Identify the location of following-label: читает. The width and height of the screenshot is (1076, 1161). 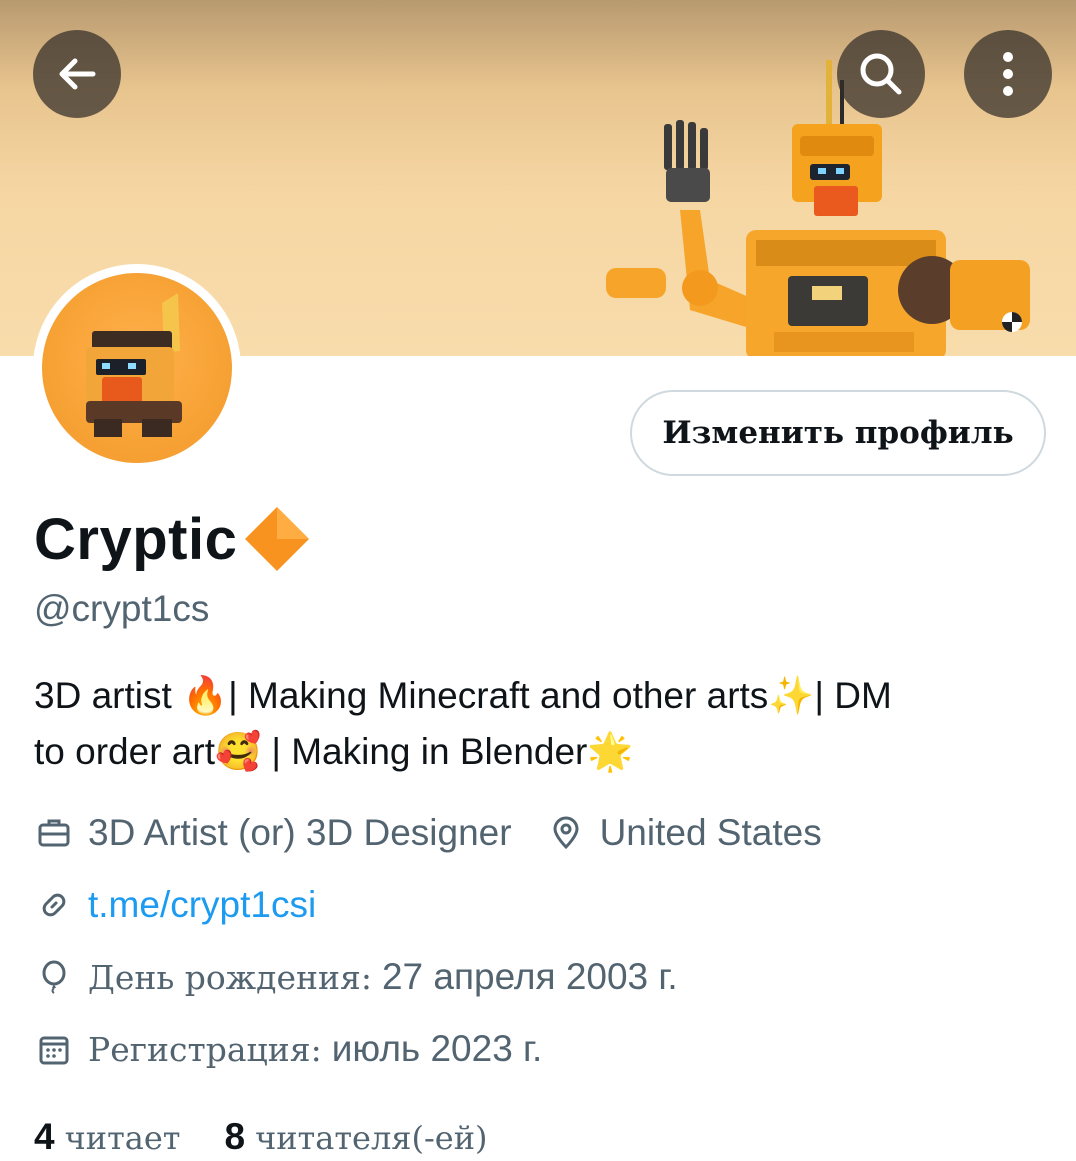
(122, 1138).